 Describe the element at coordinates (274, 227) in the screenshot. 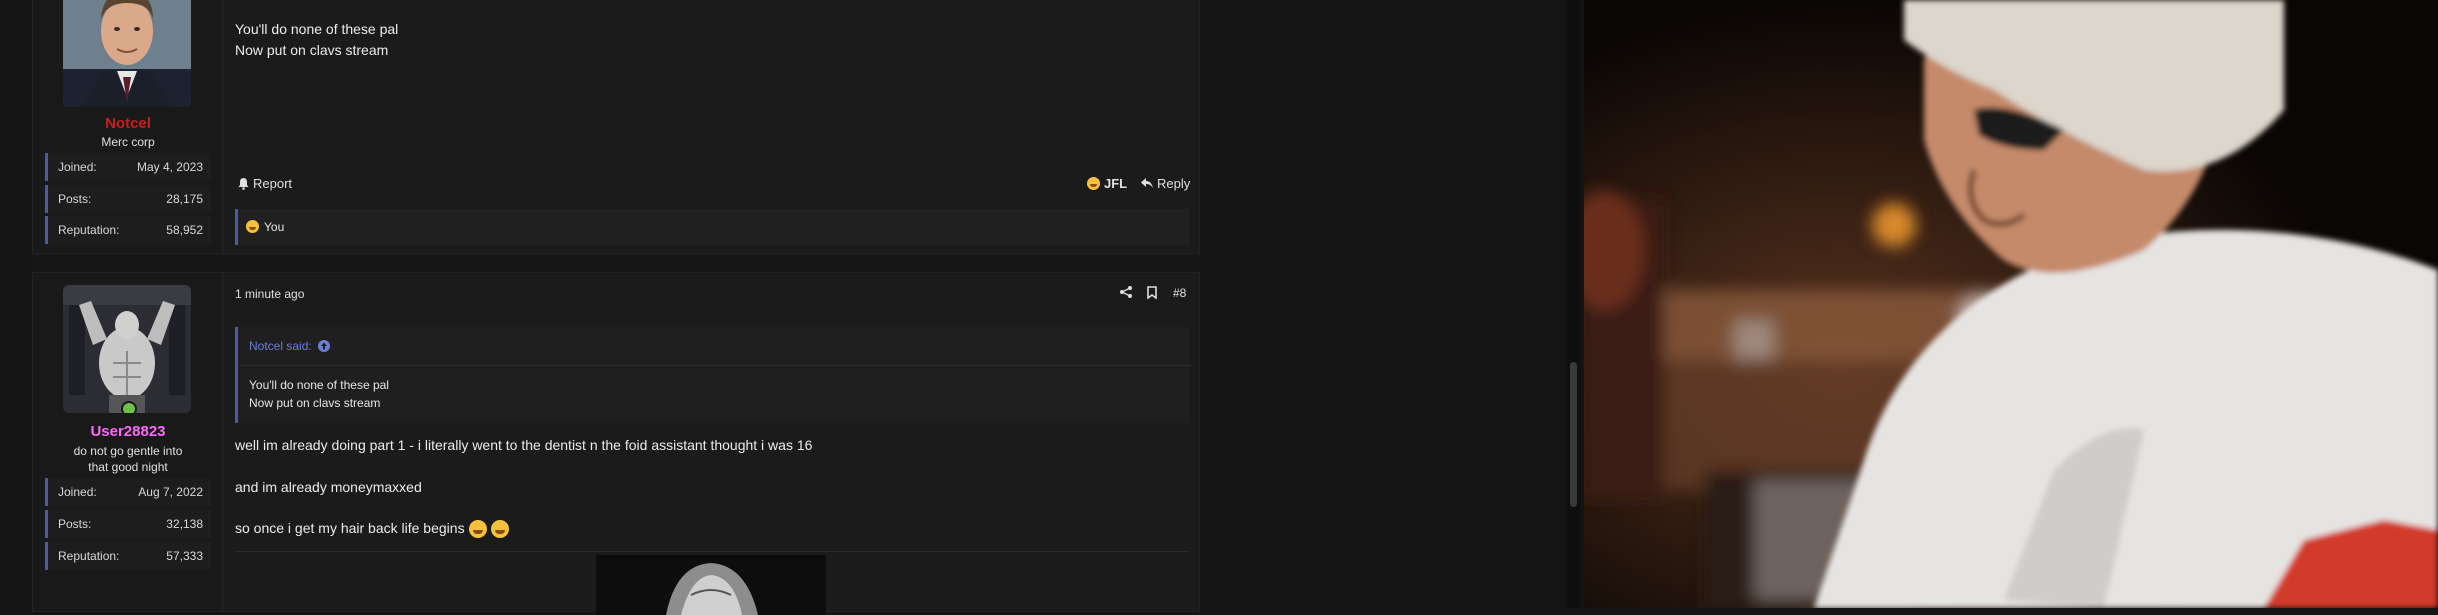

I see `reaction-summary-label: You` at that location.